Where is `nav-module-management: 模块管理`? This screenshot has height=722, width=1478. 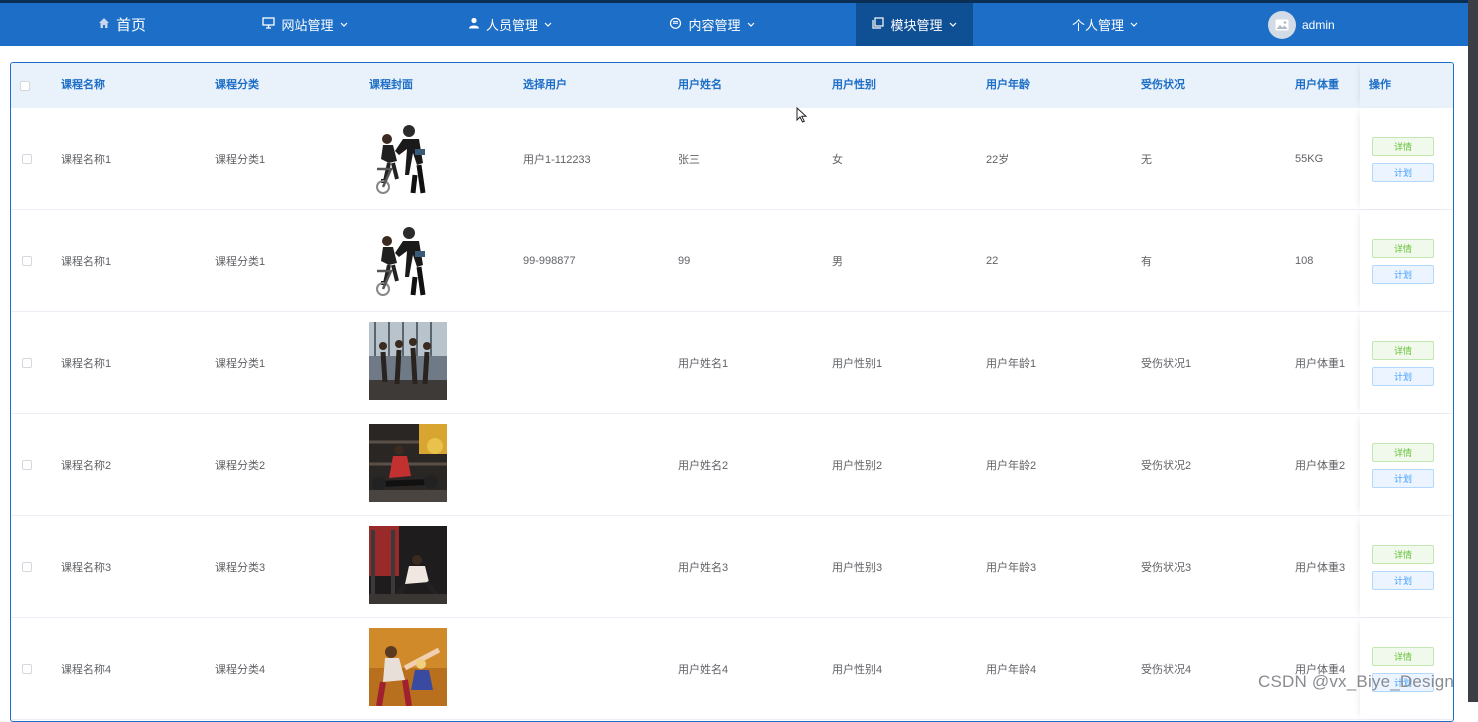 nav-module-management: 模块管理 is located at coordinates (914, 24).